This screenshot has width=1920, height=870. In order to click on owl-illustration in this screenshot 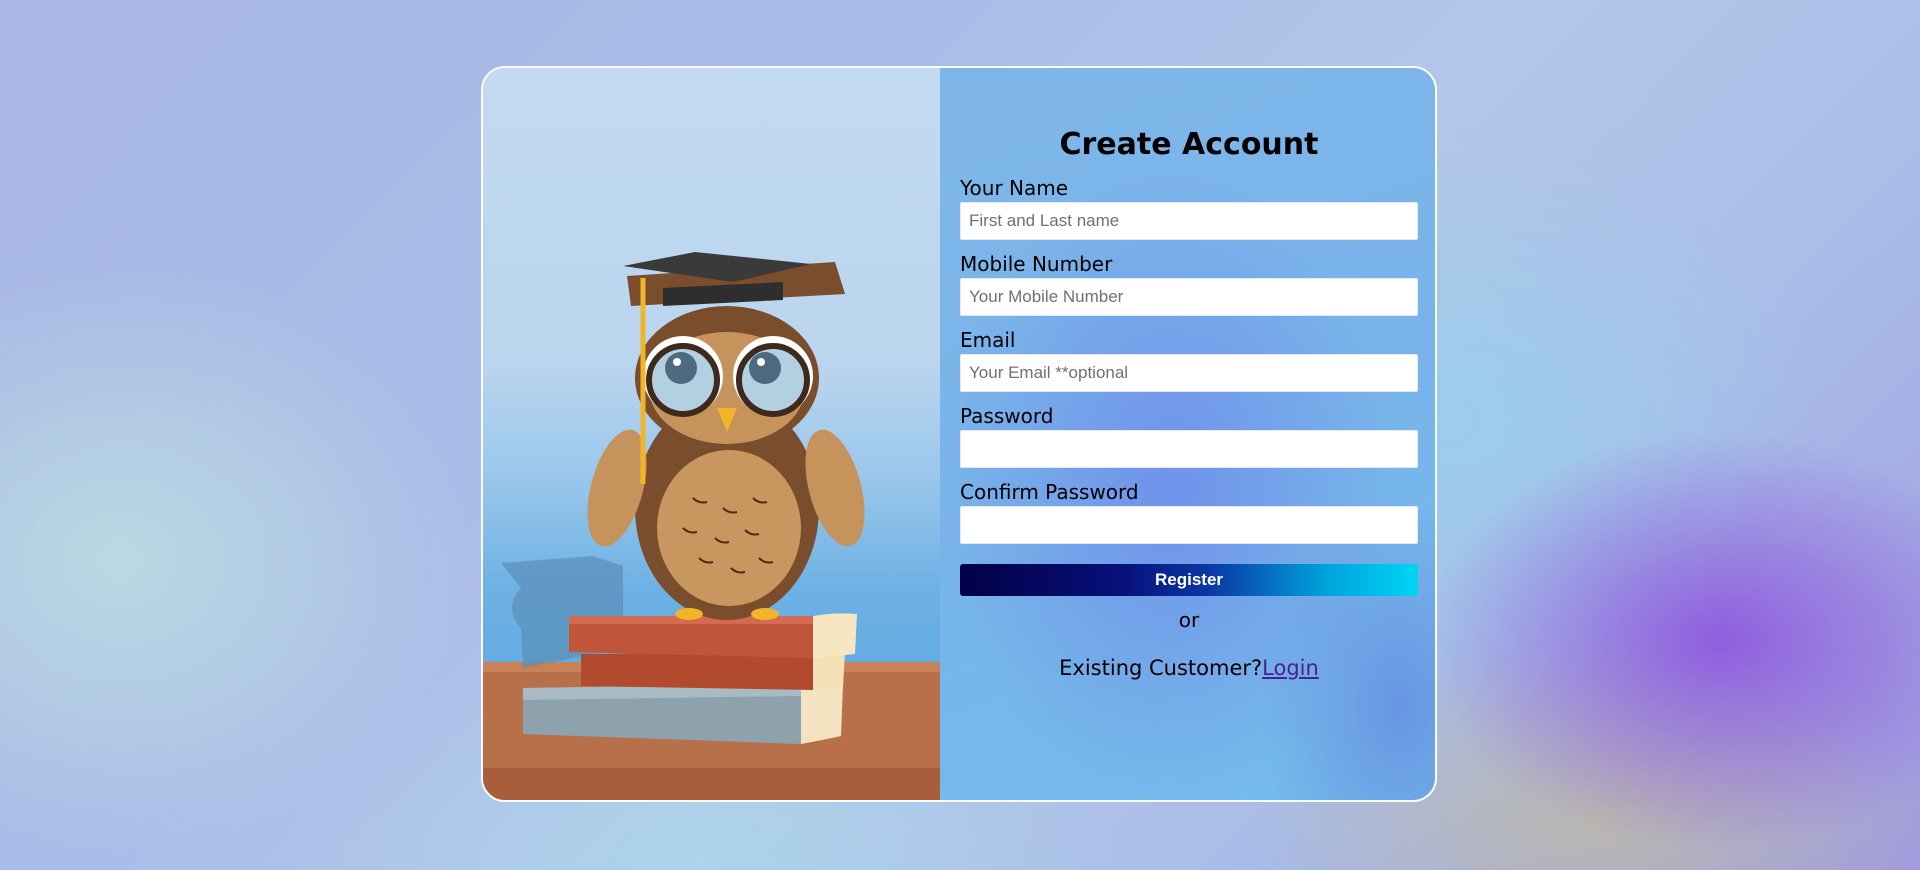, I will do `click(711, 526)`.